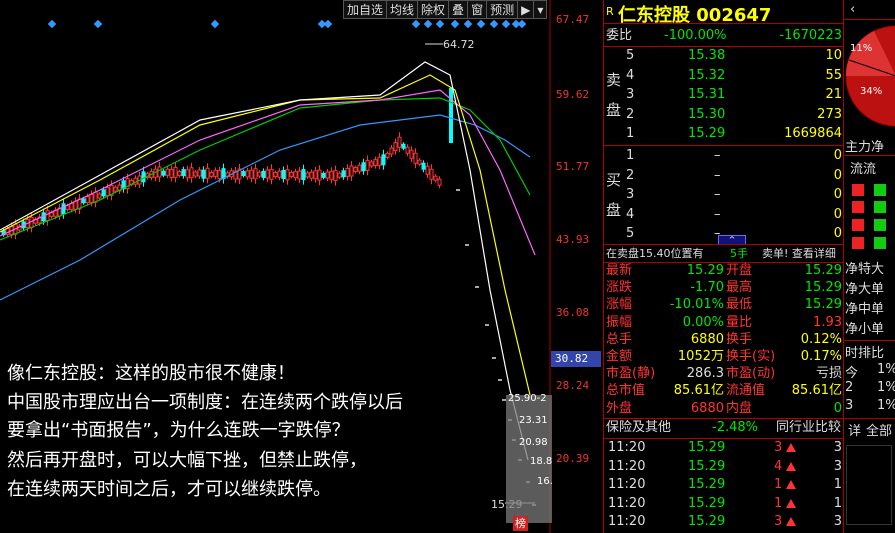 The height and width of the screenshot is (533, 895). What do you see at coordinates (799, 253) in the screenshot?
I see `big-order-link: 卖单! 查看详细` at bounding box center [799, 253].